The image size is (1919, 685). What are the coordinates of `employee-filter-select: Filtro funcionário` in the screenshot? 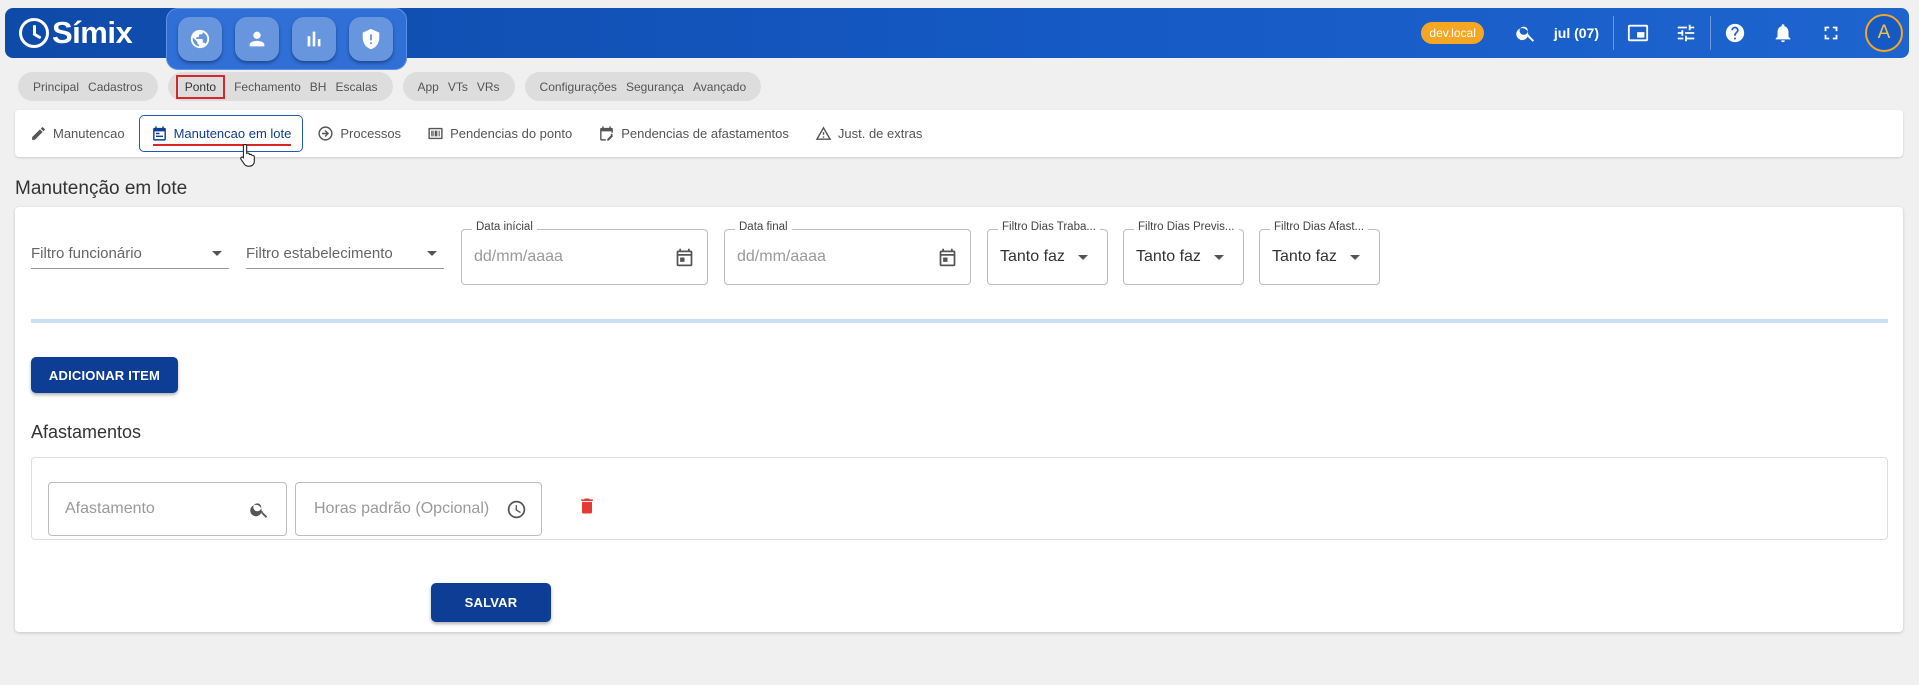 It's located at (130, 254).